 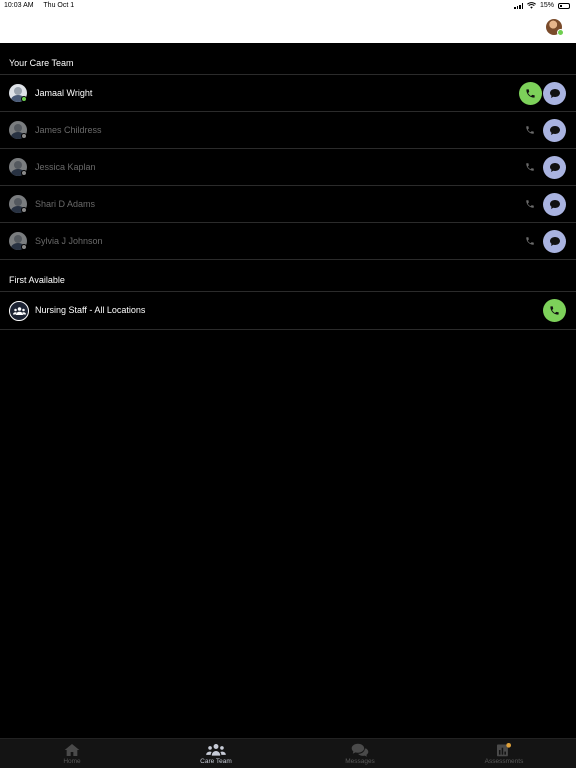 I want to click on tab-messages: Messages, so click(x=360, y=753).